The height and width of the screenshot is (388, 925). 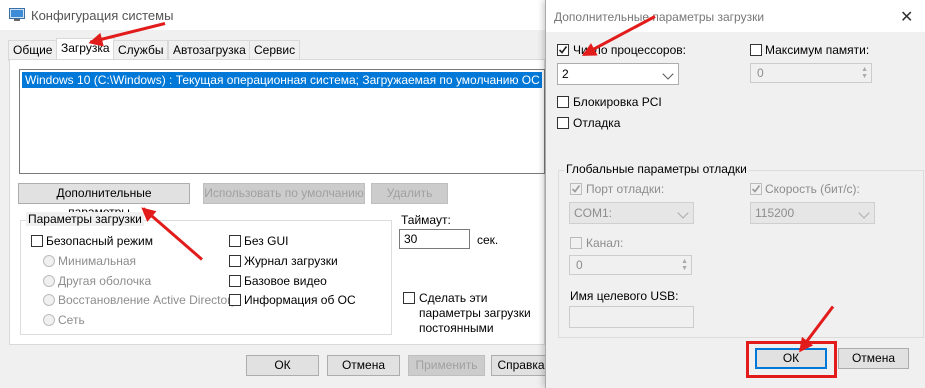 I want to click on channel-checkbox, so click(x=576, y=243).